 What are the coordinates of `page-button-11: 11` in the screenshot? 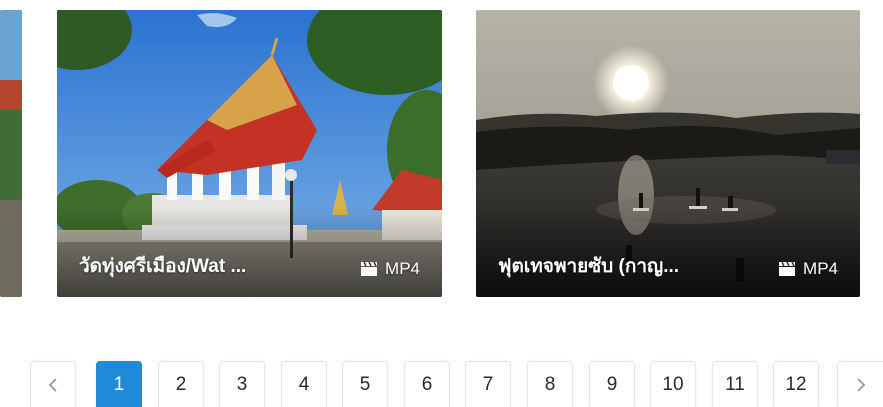 It's located at (735, 384).